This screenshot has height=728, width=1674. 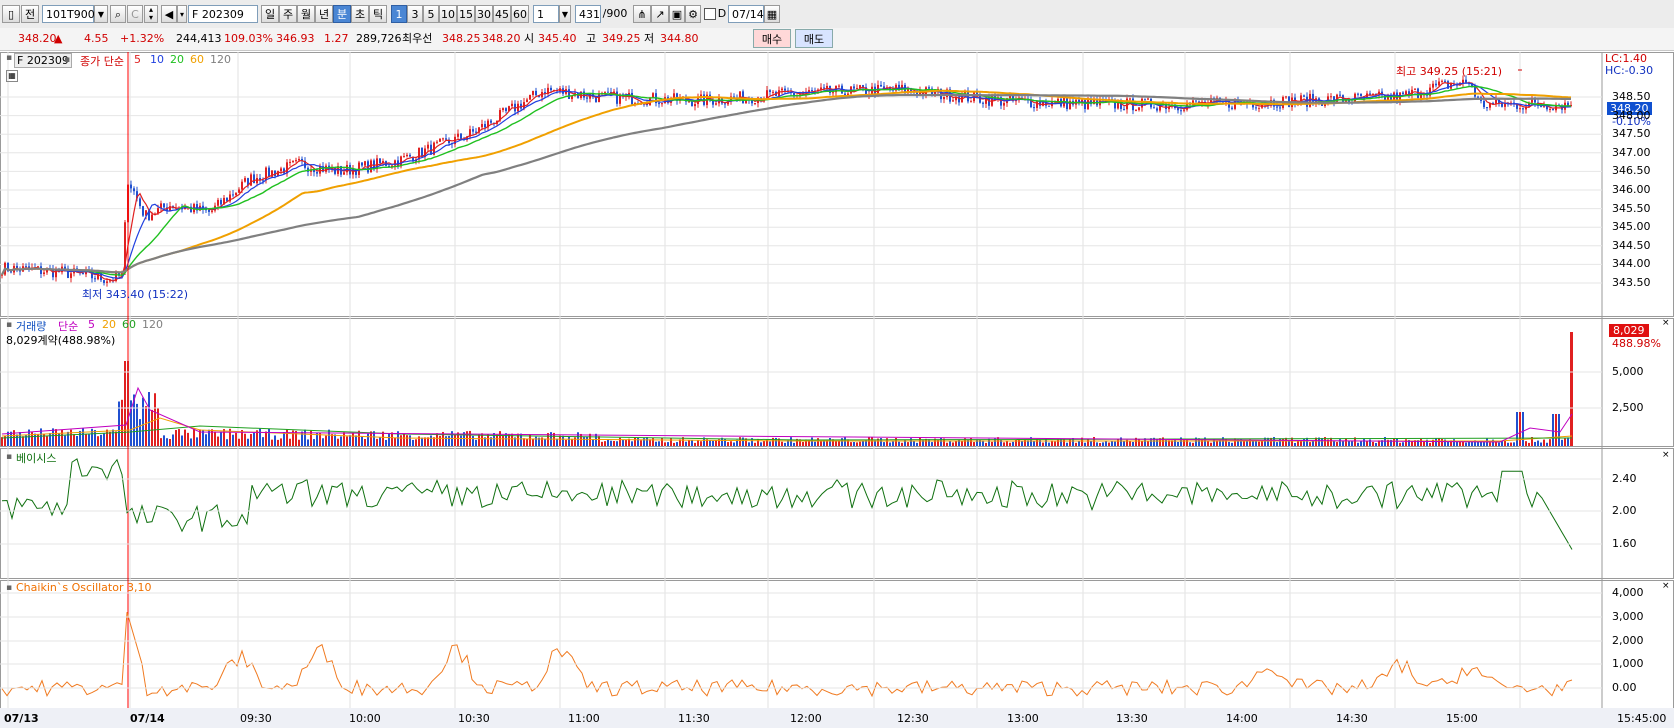 I want to click on interval-60-button: 60, so click(x=520, y=14).